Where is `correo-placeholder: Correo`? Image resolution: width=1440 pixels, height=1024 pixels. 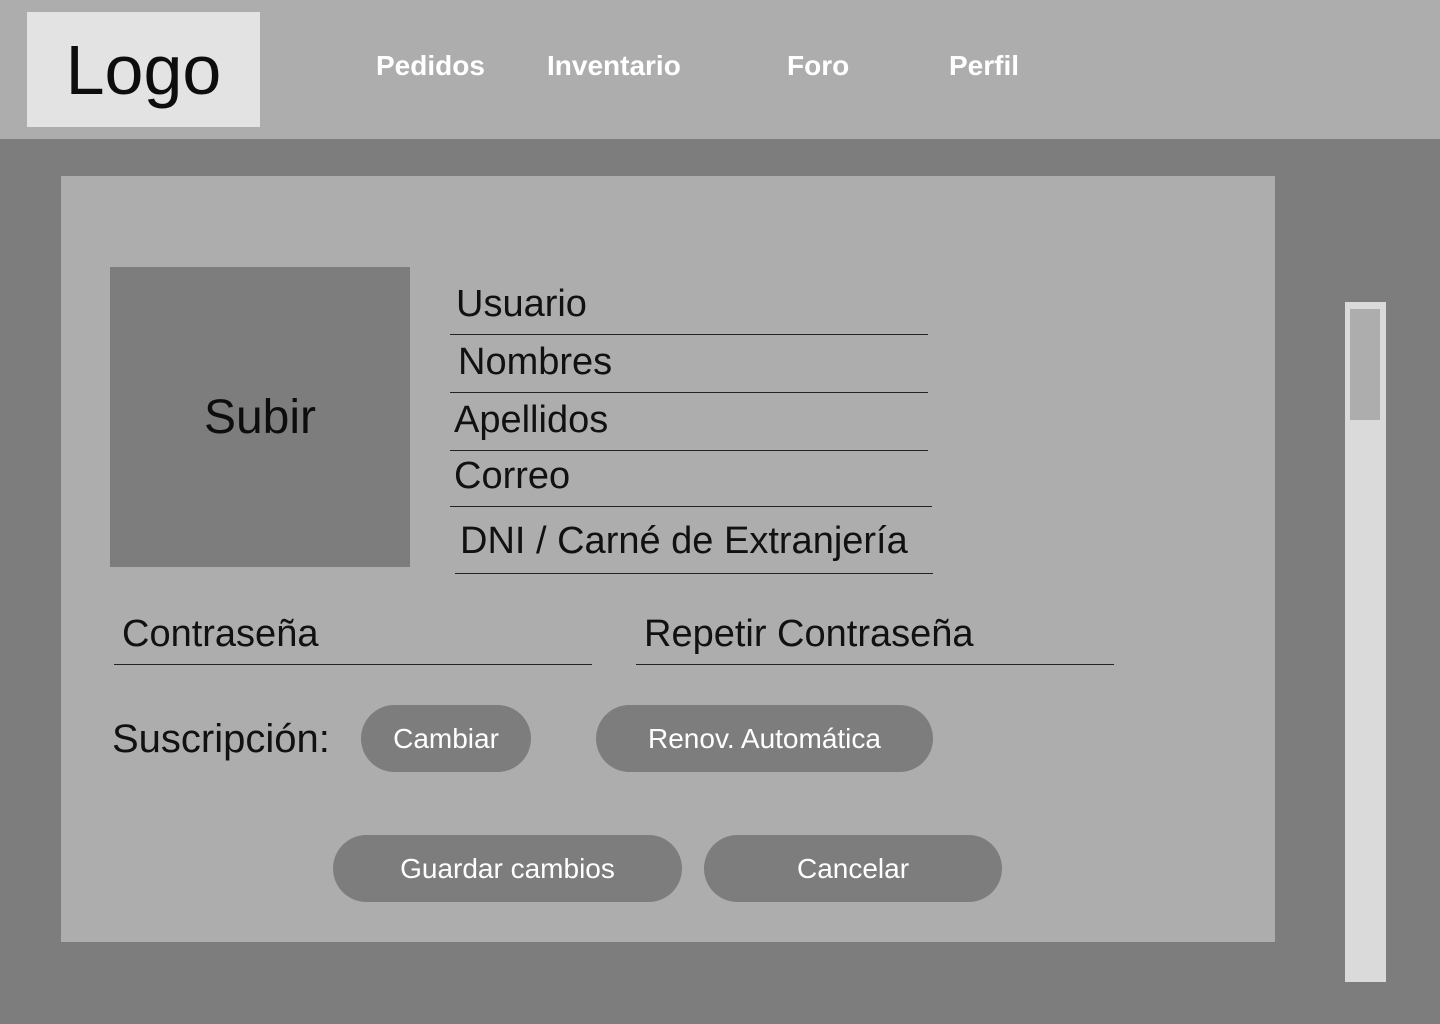
correo-placeholder: Correo is located at coordinates (512, 476).